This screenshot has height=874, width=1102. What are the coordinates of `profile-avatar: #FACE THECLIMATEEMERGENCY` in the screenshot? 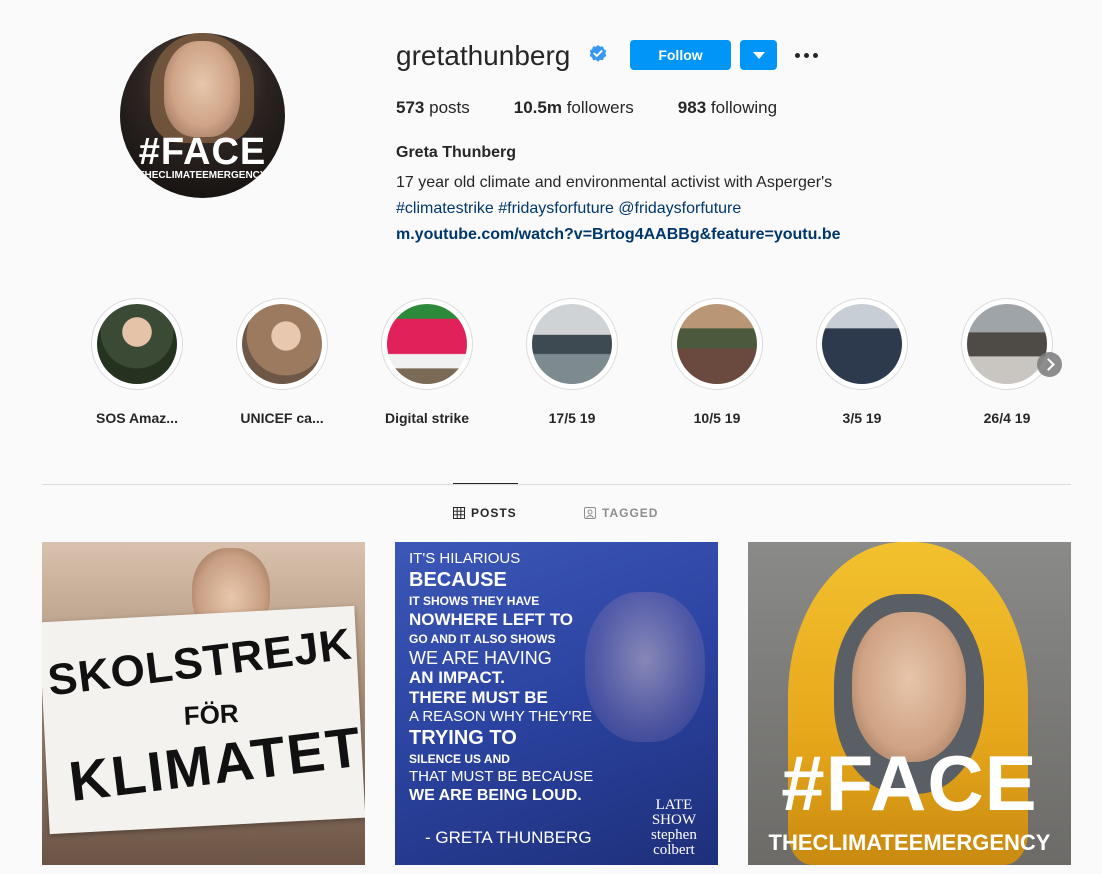 It's located at (202, 115).